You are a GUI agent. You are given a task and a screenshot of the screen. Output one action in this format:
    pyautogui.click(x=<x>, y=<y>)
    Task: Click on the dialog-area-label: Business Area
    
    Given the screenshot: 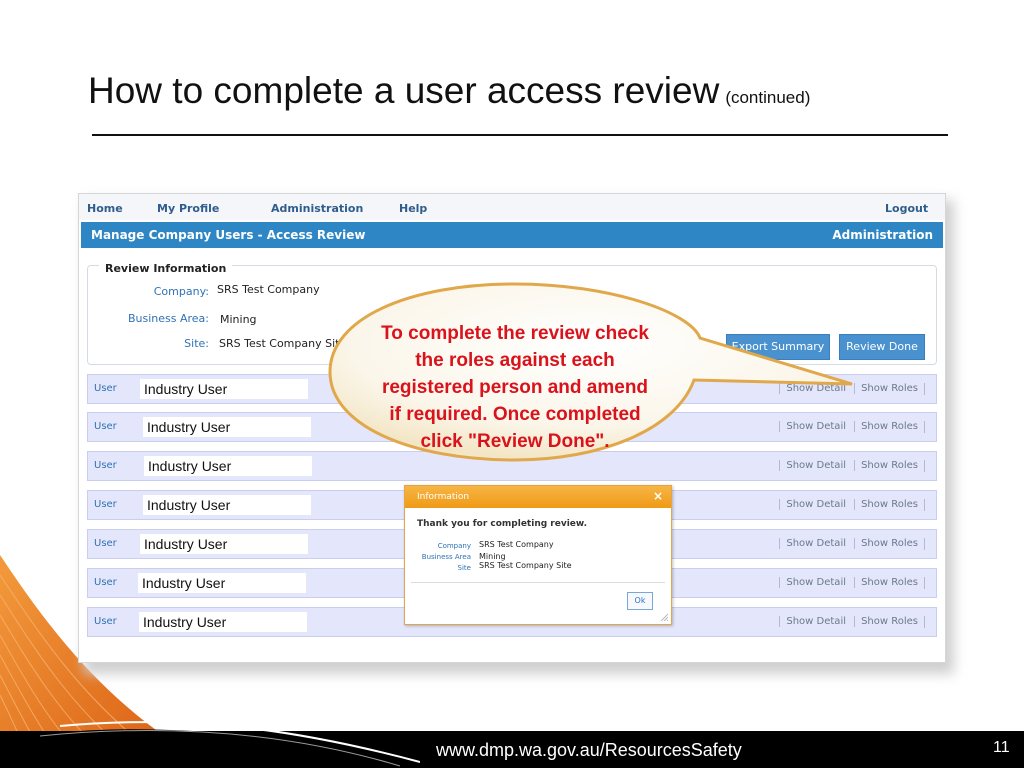 What is the action you would take?
    pyautogui.click(x=446, y=557)
    